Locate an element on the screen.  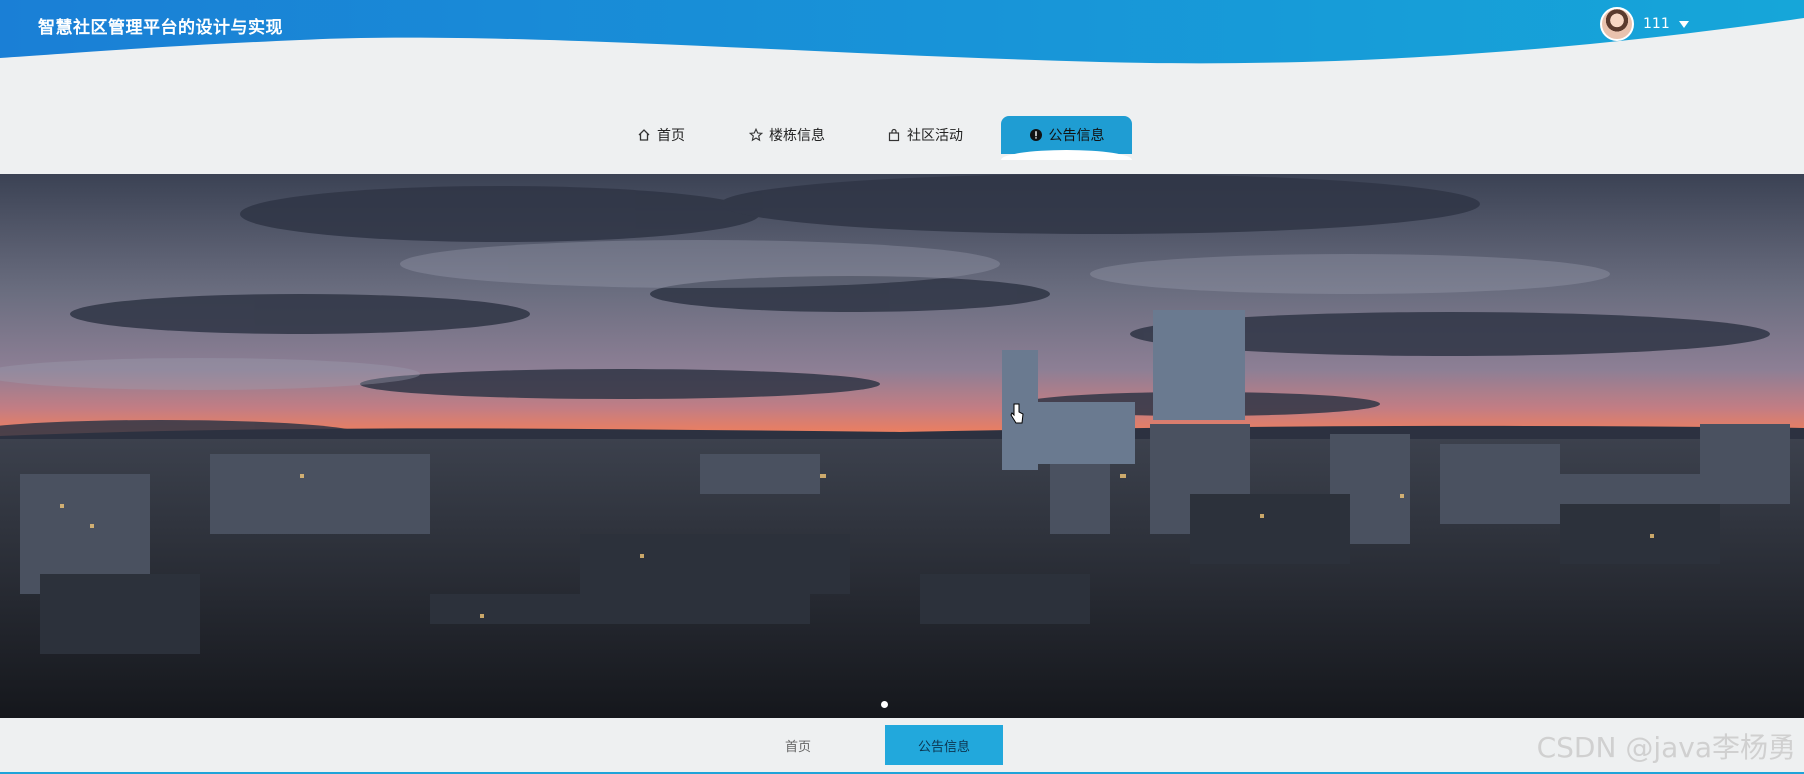
star-icon is located at coordinates (756, 135).